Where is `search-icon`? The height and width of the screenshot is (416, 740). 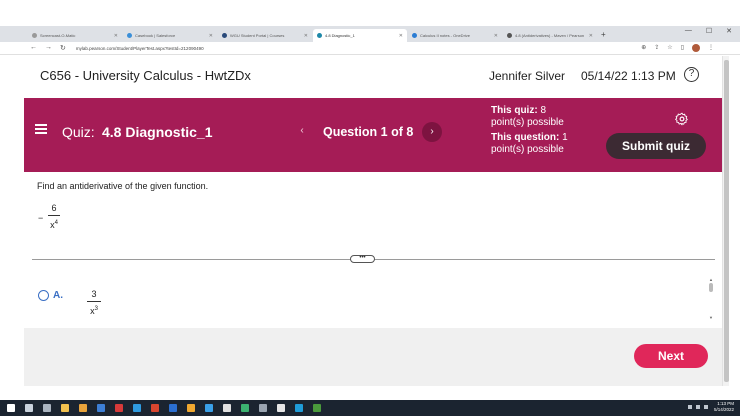 search-icon is located at coordinates (29, 408).